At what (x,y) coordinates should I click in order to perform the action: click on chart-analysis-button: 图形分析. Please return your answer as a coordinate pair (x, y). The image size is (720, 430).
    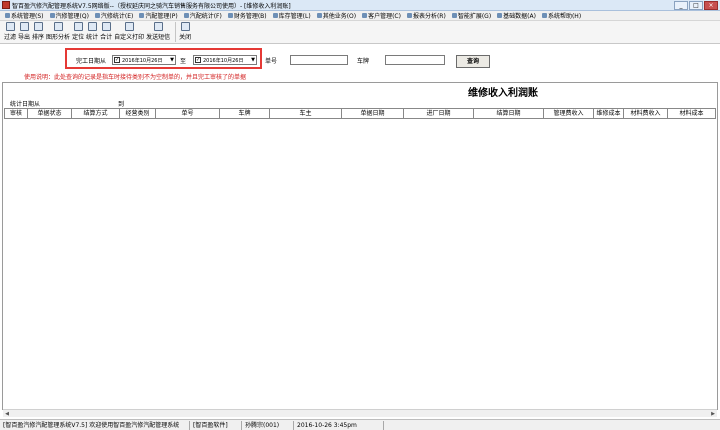
    Looking at the image, I should click on (58, 31).